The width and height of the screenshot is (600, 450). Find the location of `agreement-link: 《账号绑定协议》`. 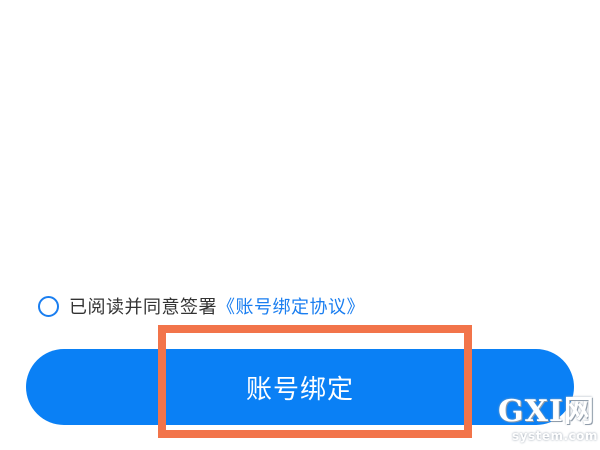

agreement-link: 《账号绑定协议》 is located at coordinates (291, 306).